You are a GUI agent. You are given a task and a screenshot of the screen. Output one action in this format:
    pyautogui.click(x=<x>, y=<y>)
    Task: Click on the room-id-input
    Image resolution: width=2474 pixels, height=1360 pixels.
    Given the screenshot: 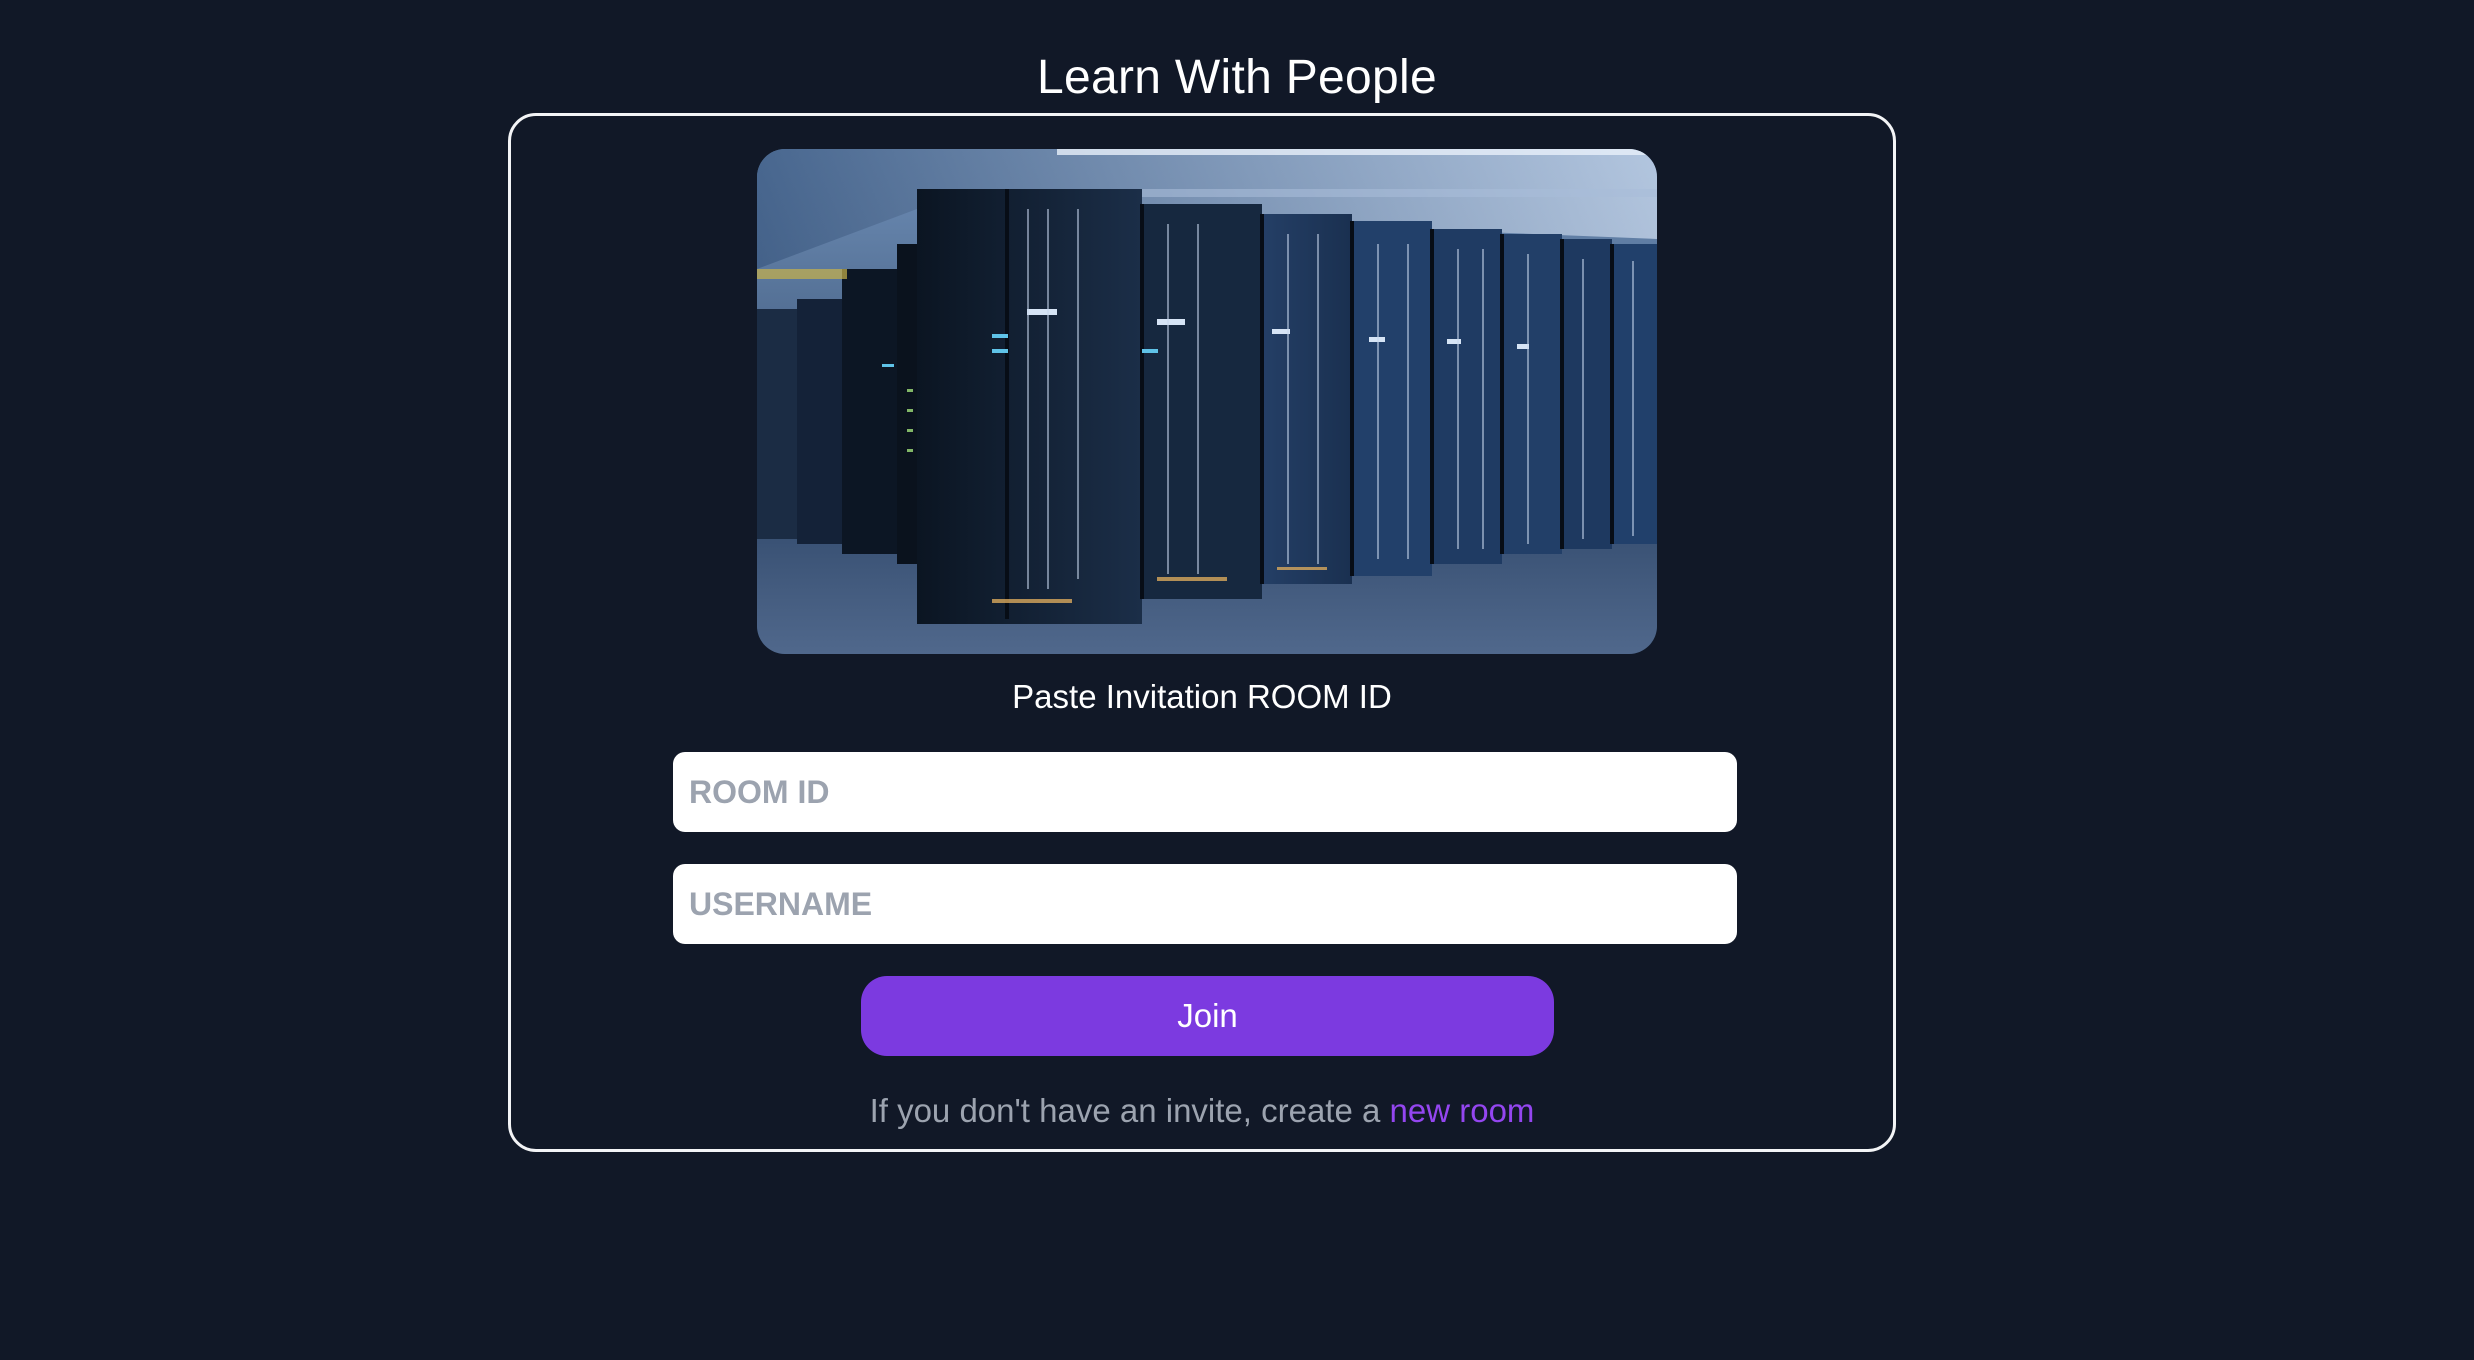 What is the action you would take?
    pyautogui.click(x=1205, y=792)
    